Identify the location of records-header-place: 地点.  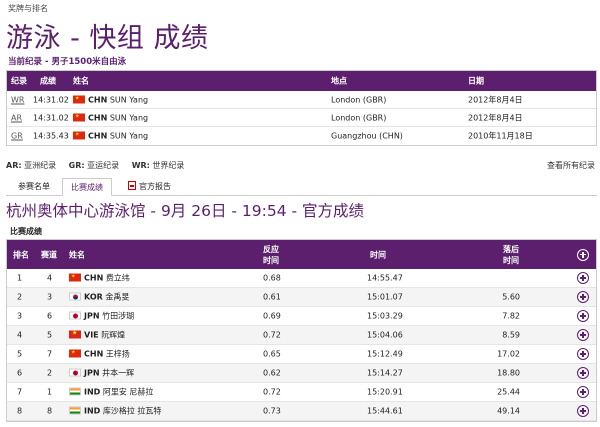
(339, 81).